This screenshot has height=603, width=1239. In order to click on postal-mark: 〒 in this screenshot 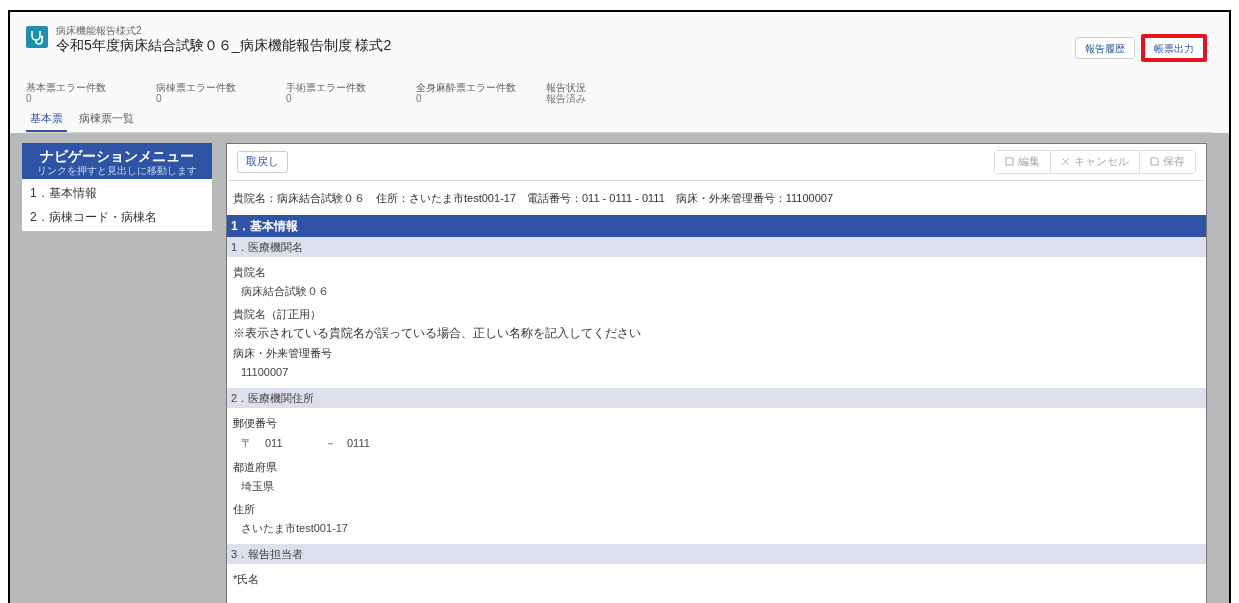, I will do `click(247, 443)`.